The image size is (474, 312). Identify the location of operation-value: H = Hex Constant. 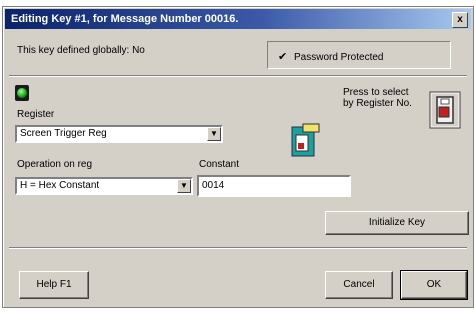
(60, 185).